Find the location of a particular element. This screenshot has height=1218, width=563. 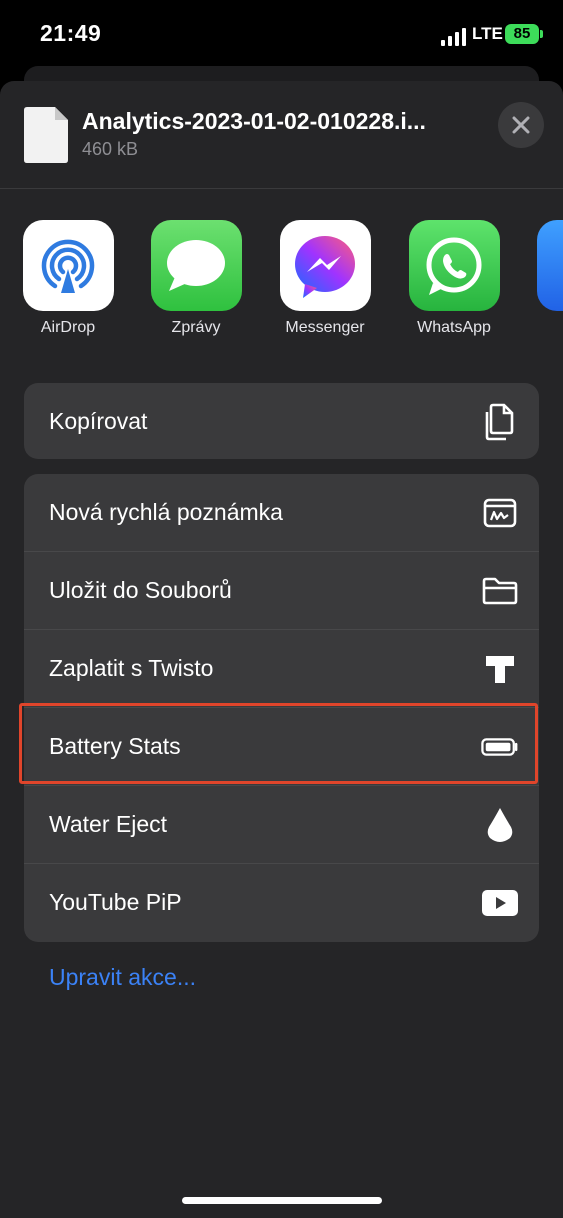

status-bar: 21:49 LTE 85 is located at coordinates (281, 35).